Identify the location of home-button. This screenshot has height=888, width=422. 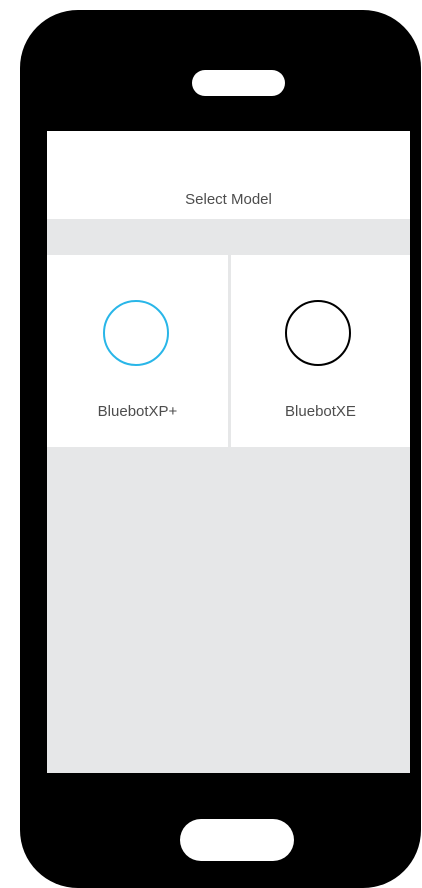
(237, 840).